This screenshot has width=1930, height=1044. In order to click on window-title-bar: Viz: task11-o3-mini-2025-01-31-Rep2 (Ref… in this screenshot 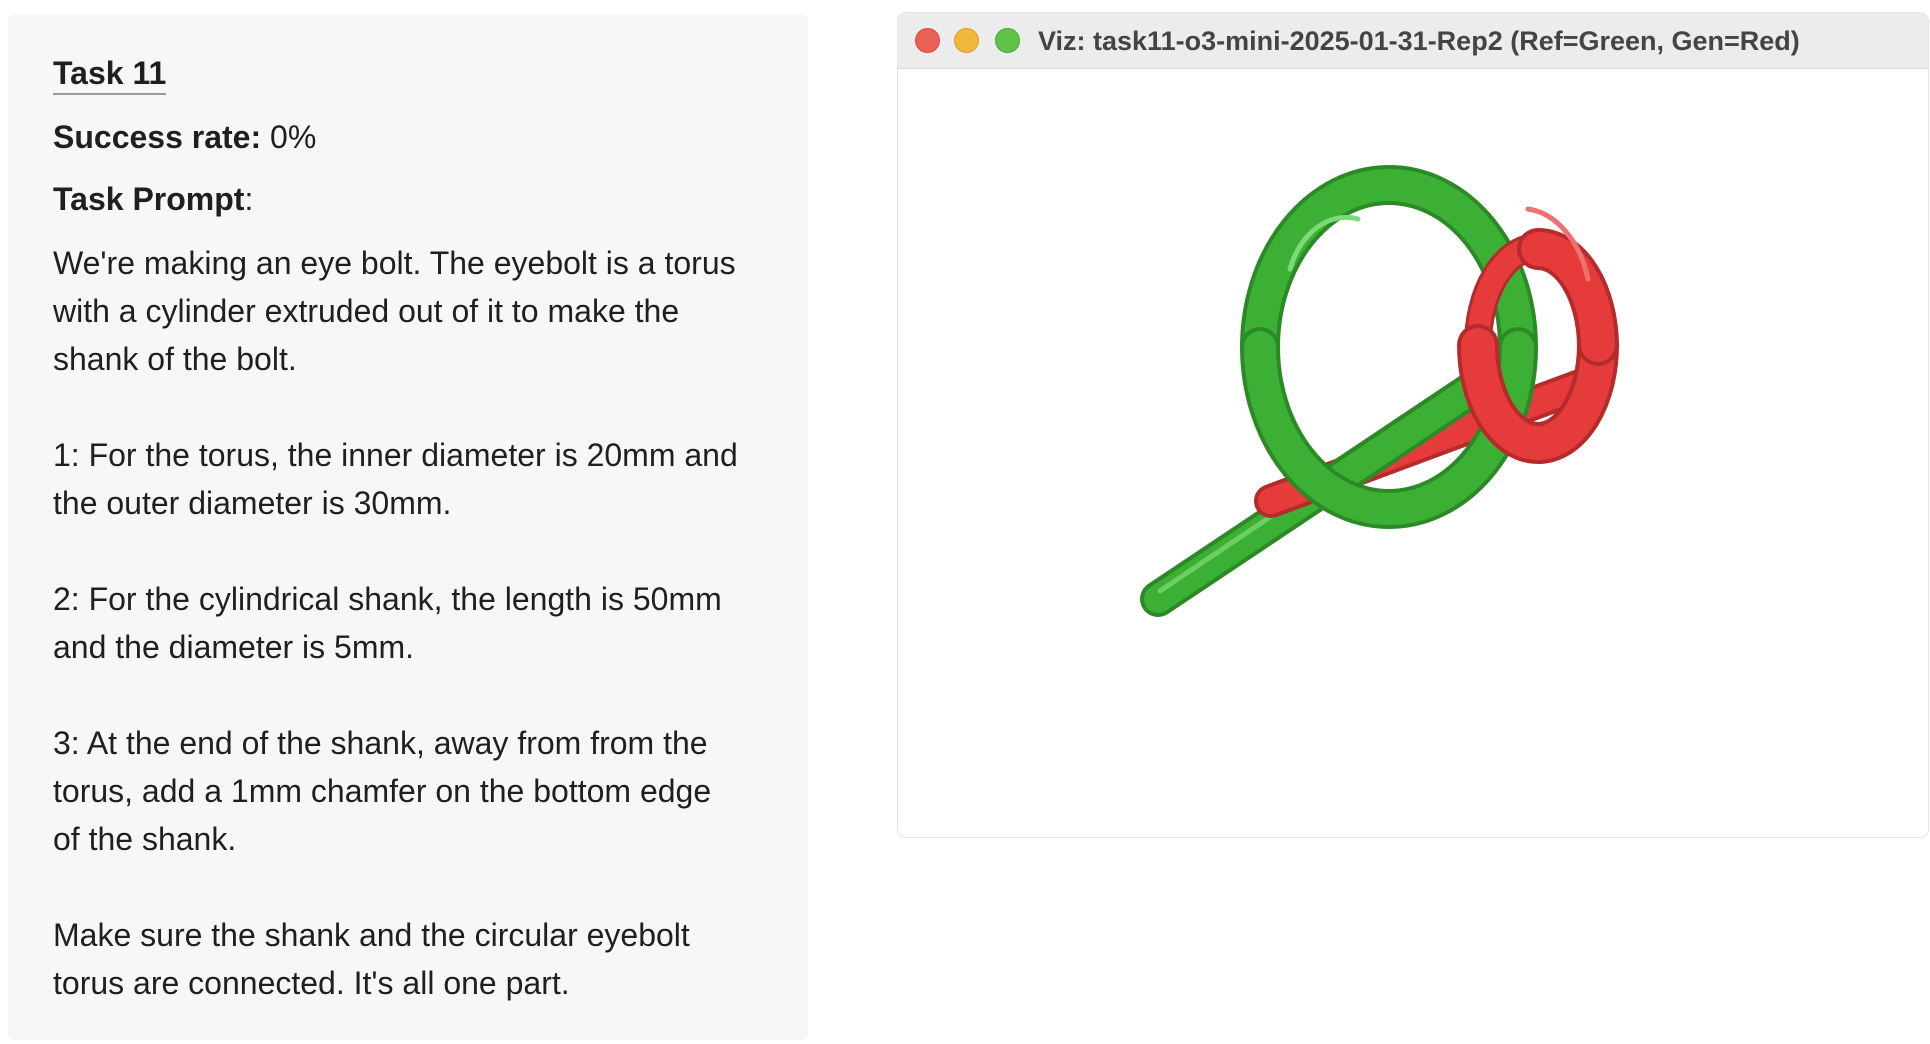, I will do `click(1413, 41)`.